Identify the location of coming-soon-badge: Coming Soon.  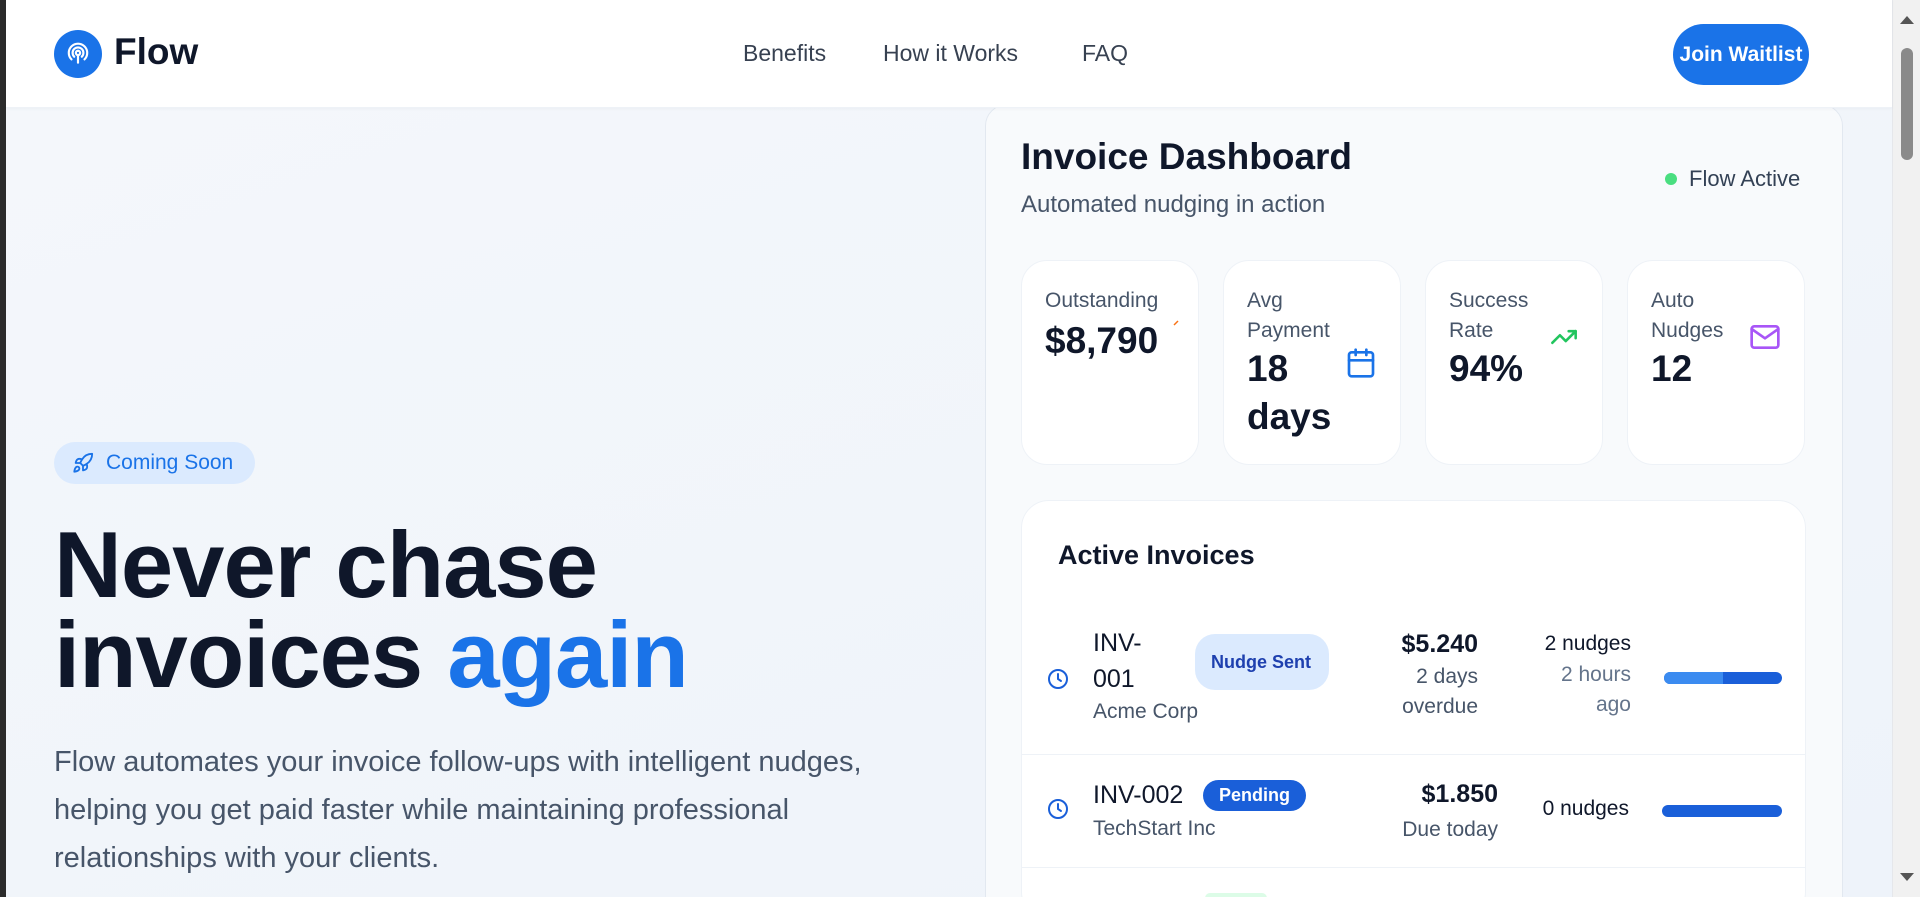
(155, 463).